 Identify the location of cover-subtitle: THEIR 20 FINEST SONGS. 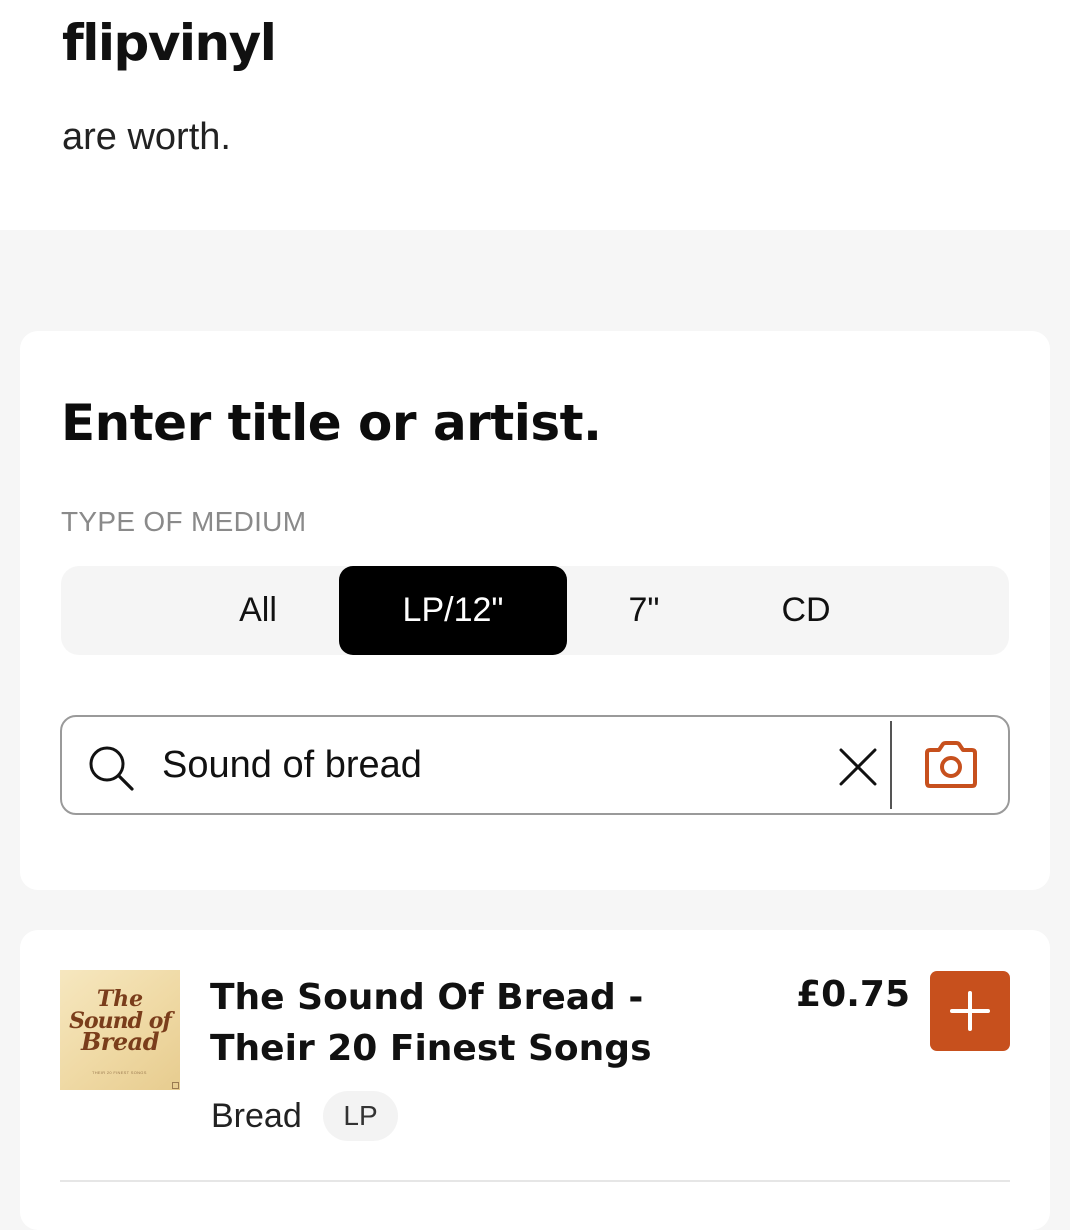
(119, 1072).